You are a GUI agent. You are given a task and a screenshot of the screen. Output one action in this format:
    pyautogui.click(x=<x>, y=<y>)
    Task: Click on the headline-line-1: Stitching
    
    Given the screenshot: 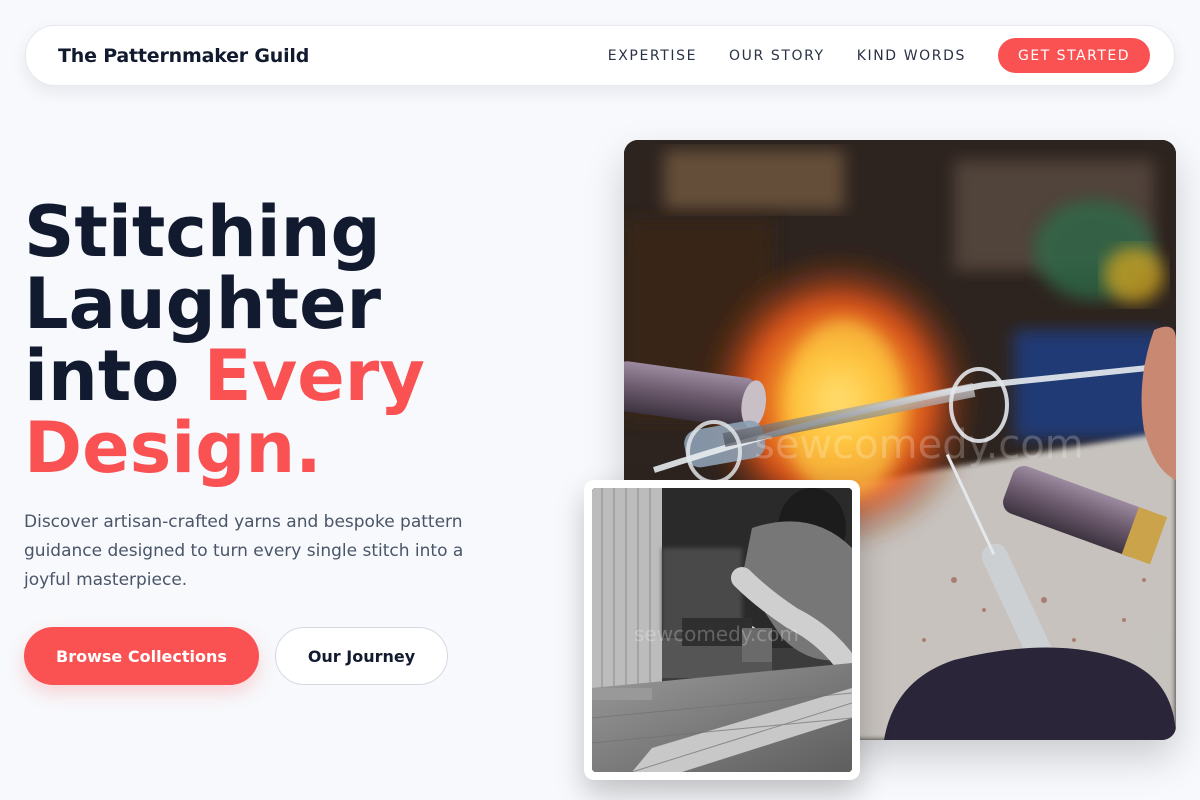 What is the action you would take?
    pyautogui.click(x=202, y=232)
    